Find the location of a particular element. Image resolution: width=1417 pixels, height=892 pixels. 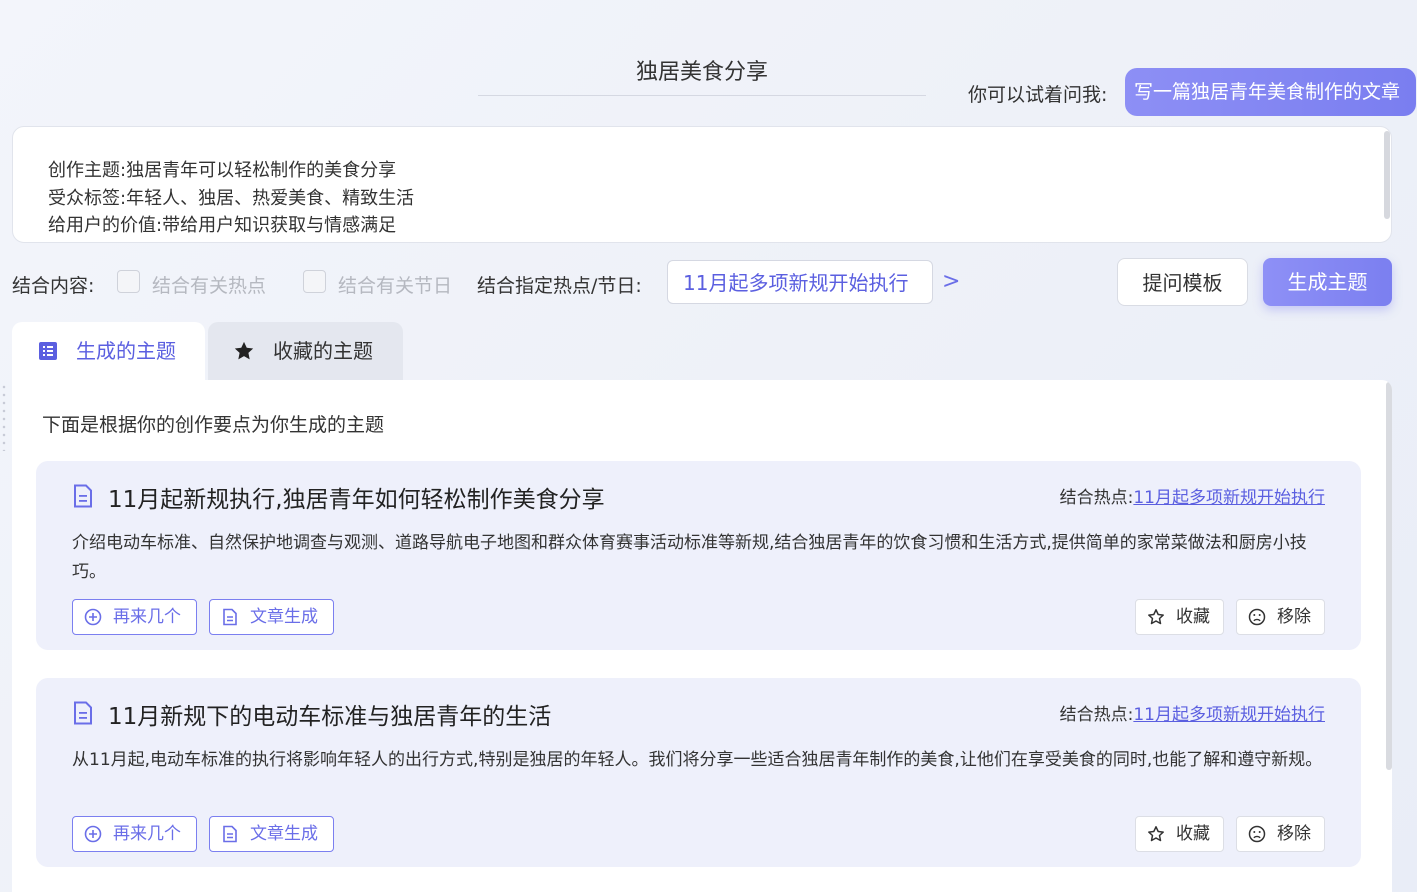

prompt-line-topic: 创作主题:独居青年可以轻松制作的美食分享 is located at coordinates (222, 170).